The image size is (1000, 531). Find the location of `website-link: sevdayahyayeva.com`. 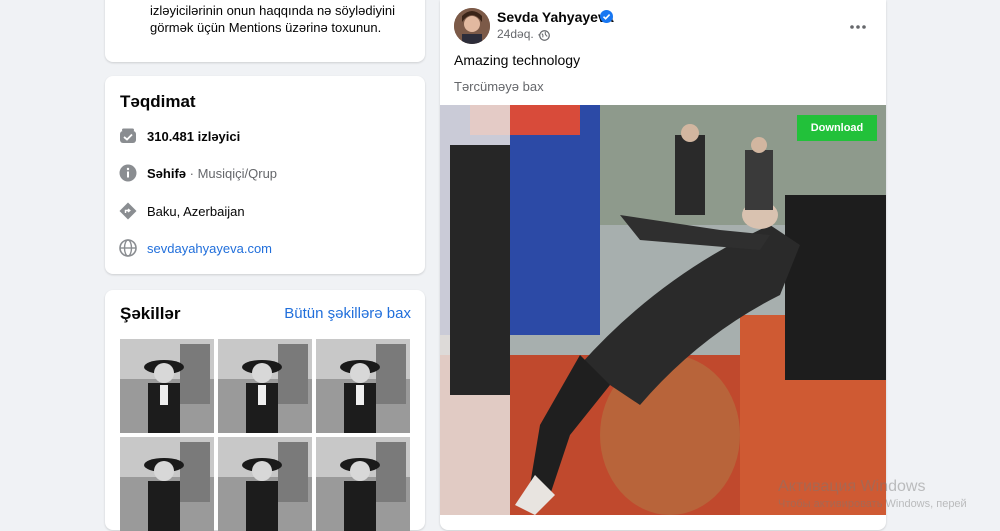

website-link: sevdayahyayeva.com is located at coordinates (209, 248).